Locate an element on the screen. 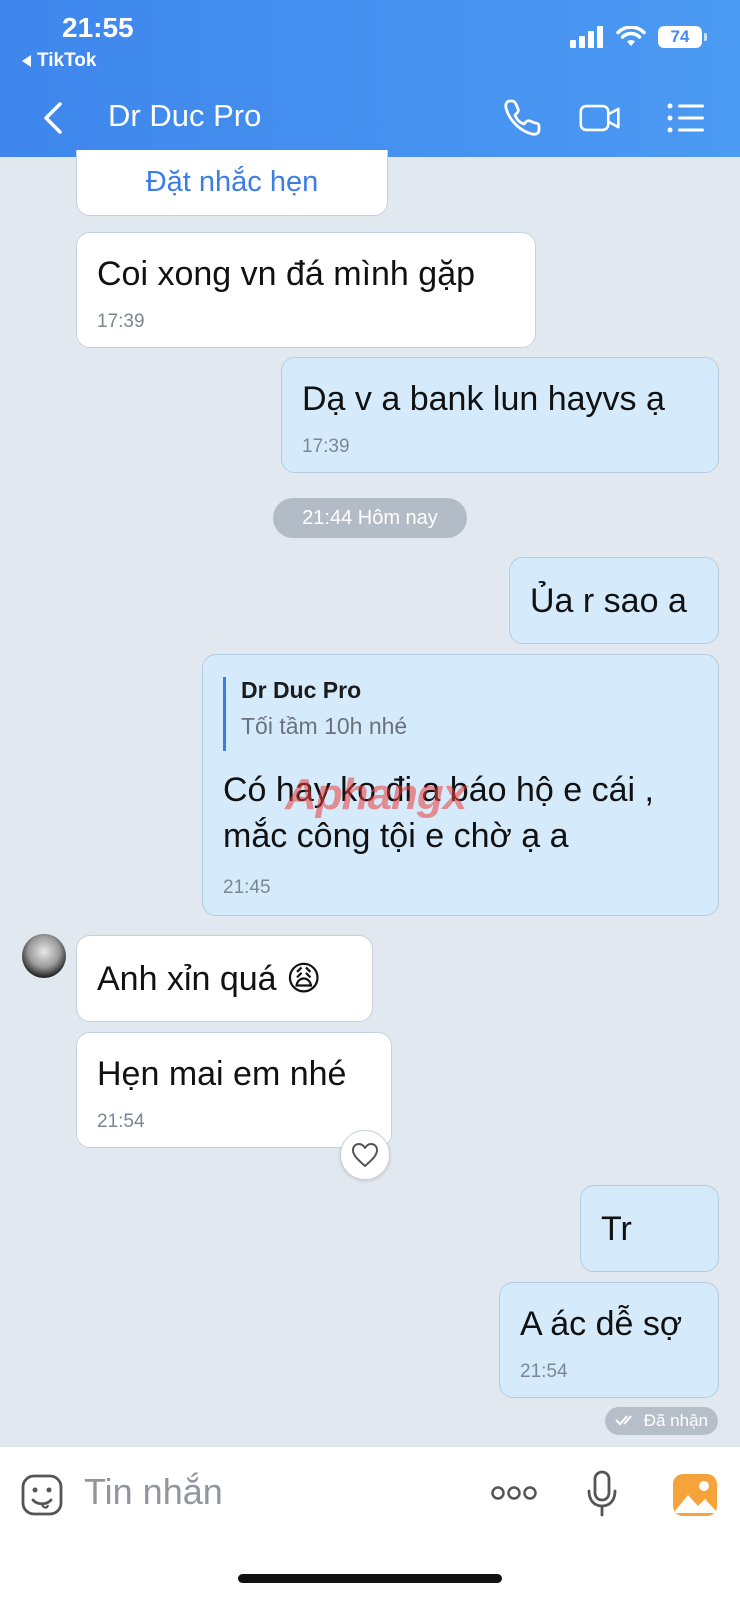  message-text: Dạ v a bank lun hayvs ạ is located at coordinates (483, 399).